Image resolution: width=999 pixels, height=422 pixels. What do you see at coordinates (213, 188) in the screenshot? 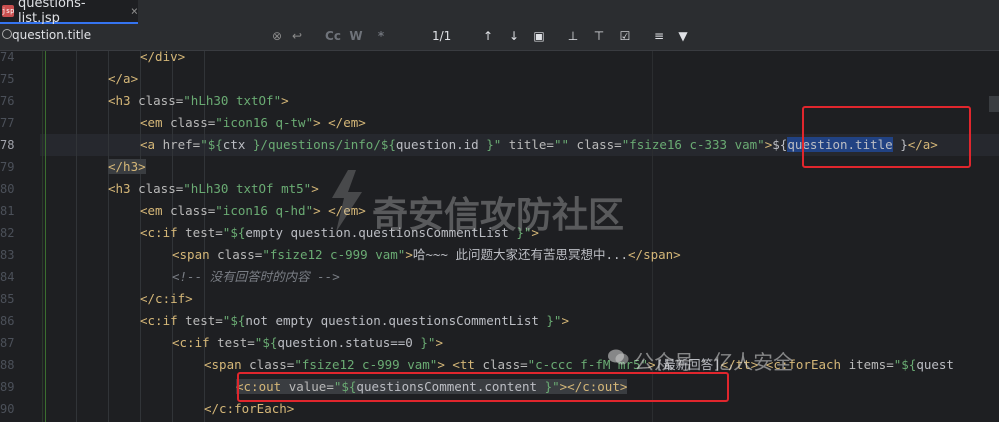
I see `code-line-80: <h3 class="hLh30 txtOf mt5">` at bounding box center [213, 188].